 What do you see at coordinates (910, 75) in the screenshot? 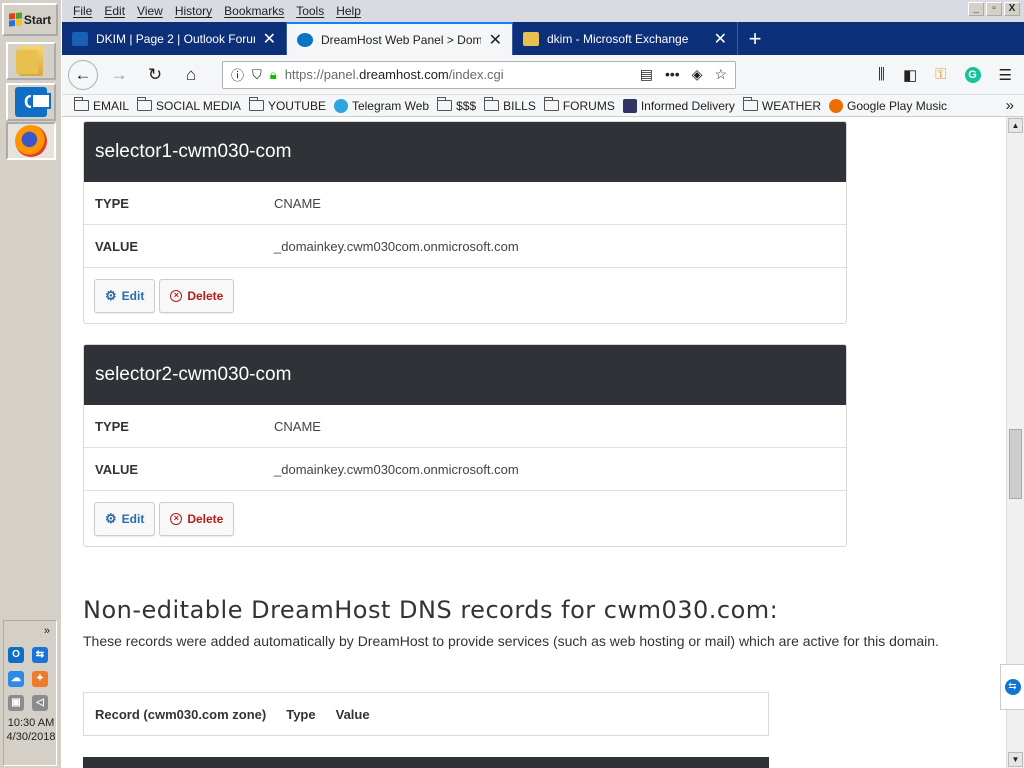
I see `sidebar-icon: ◧` at bounding box center [910, 75].